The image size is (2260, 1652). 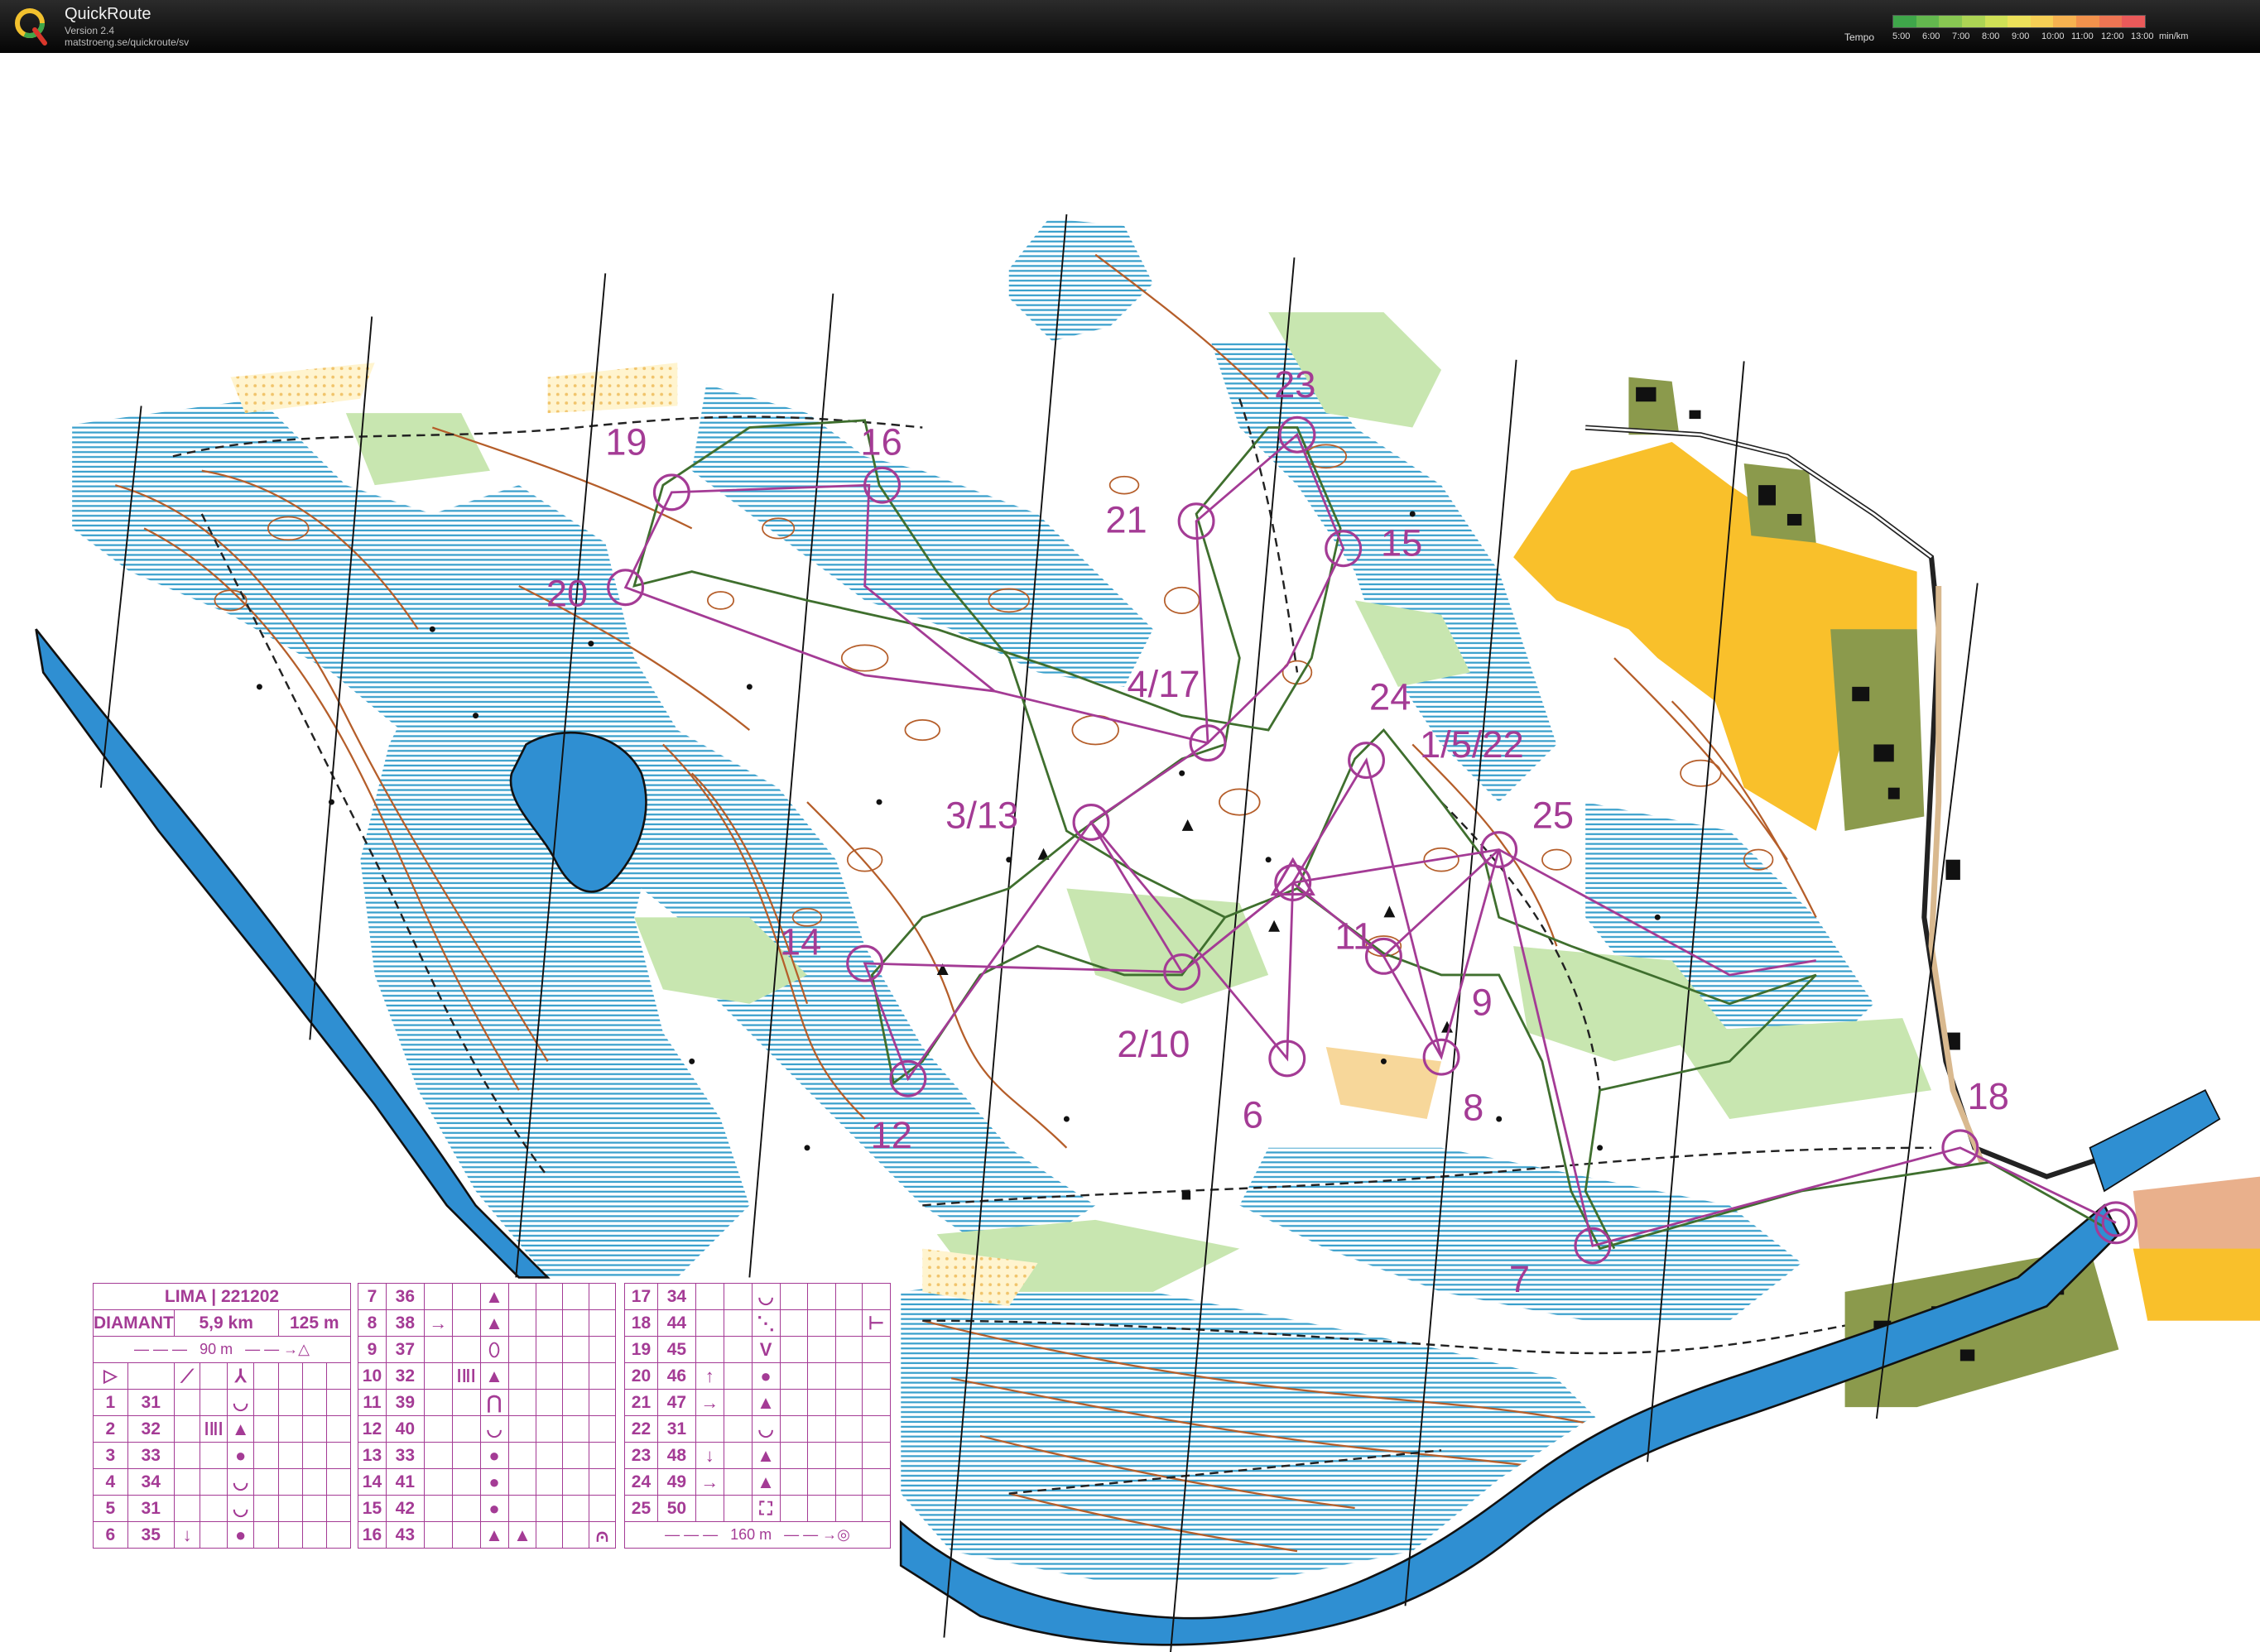 I want to click on feature-symbol-2: ▲, so click(x=522, y=1535).